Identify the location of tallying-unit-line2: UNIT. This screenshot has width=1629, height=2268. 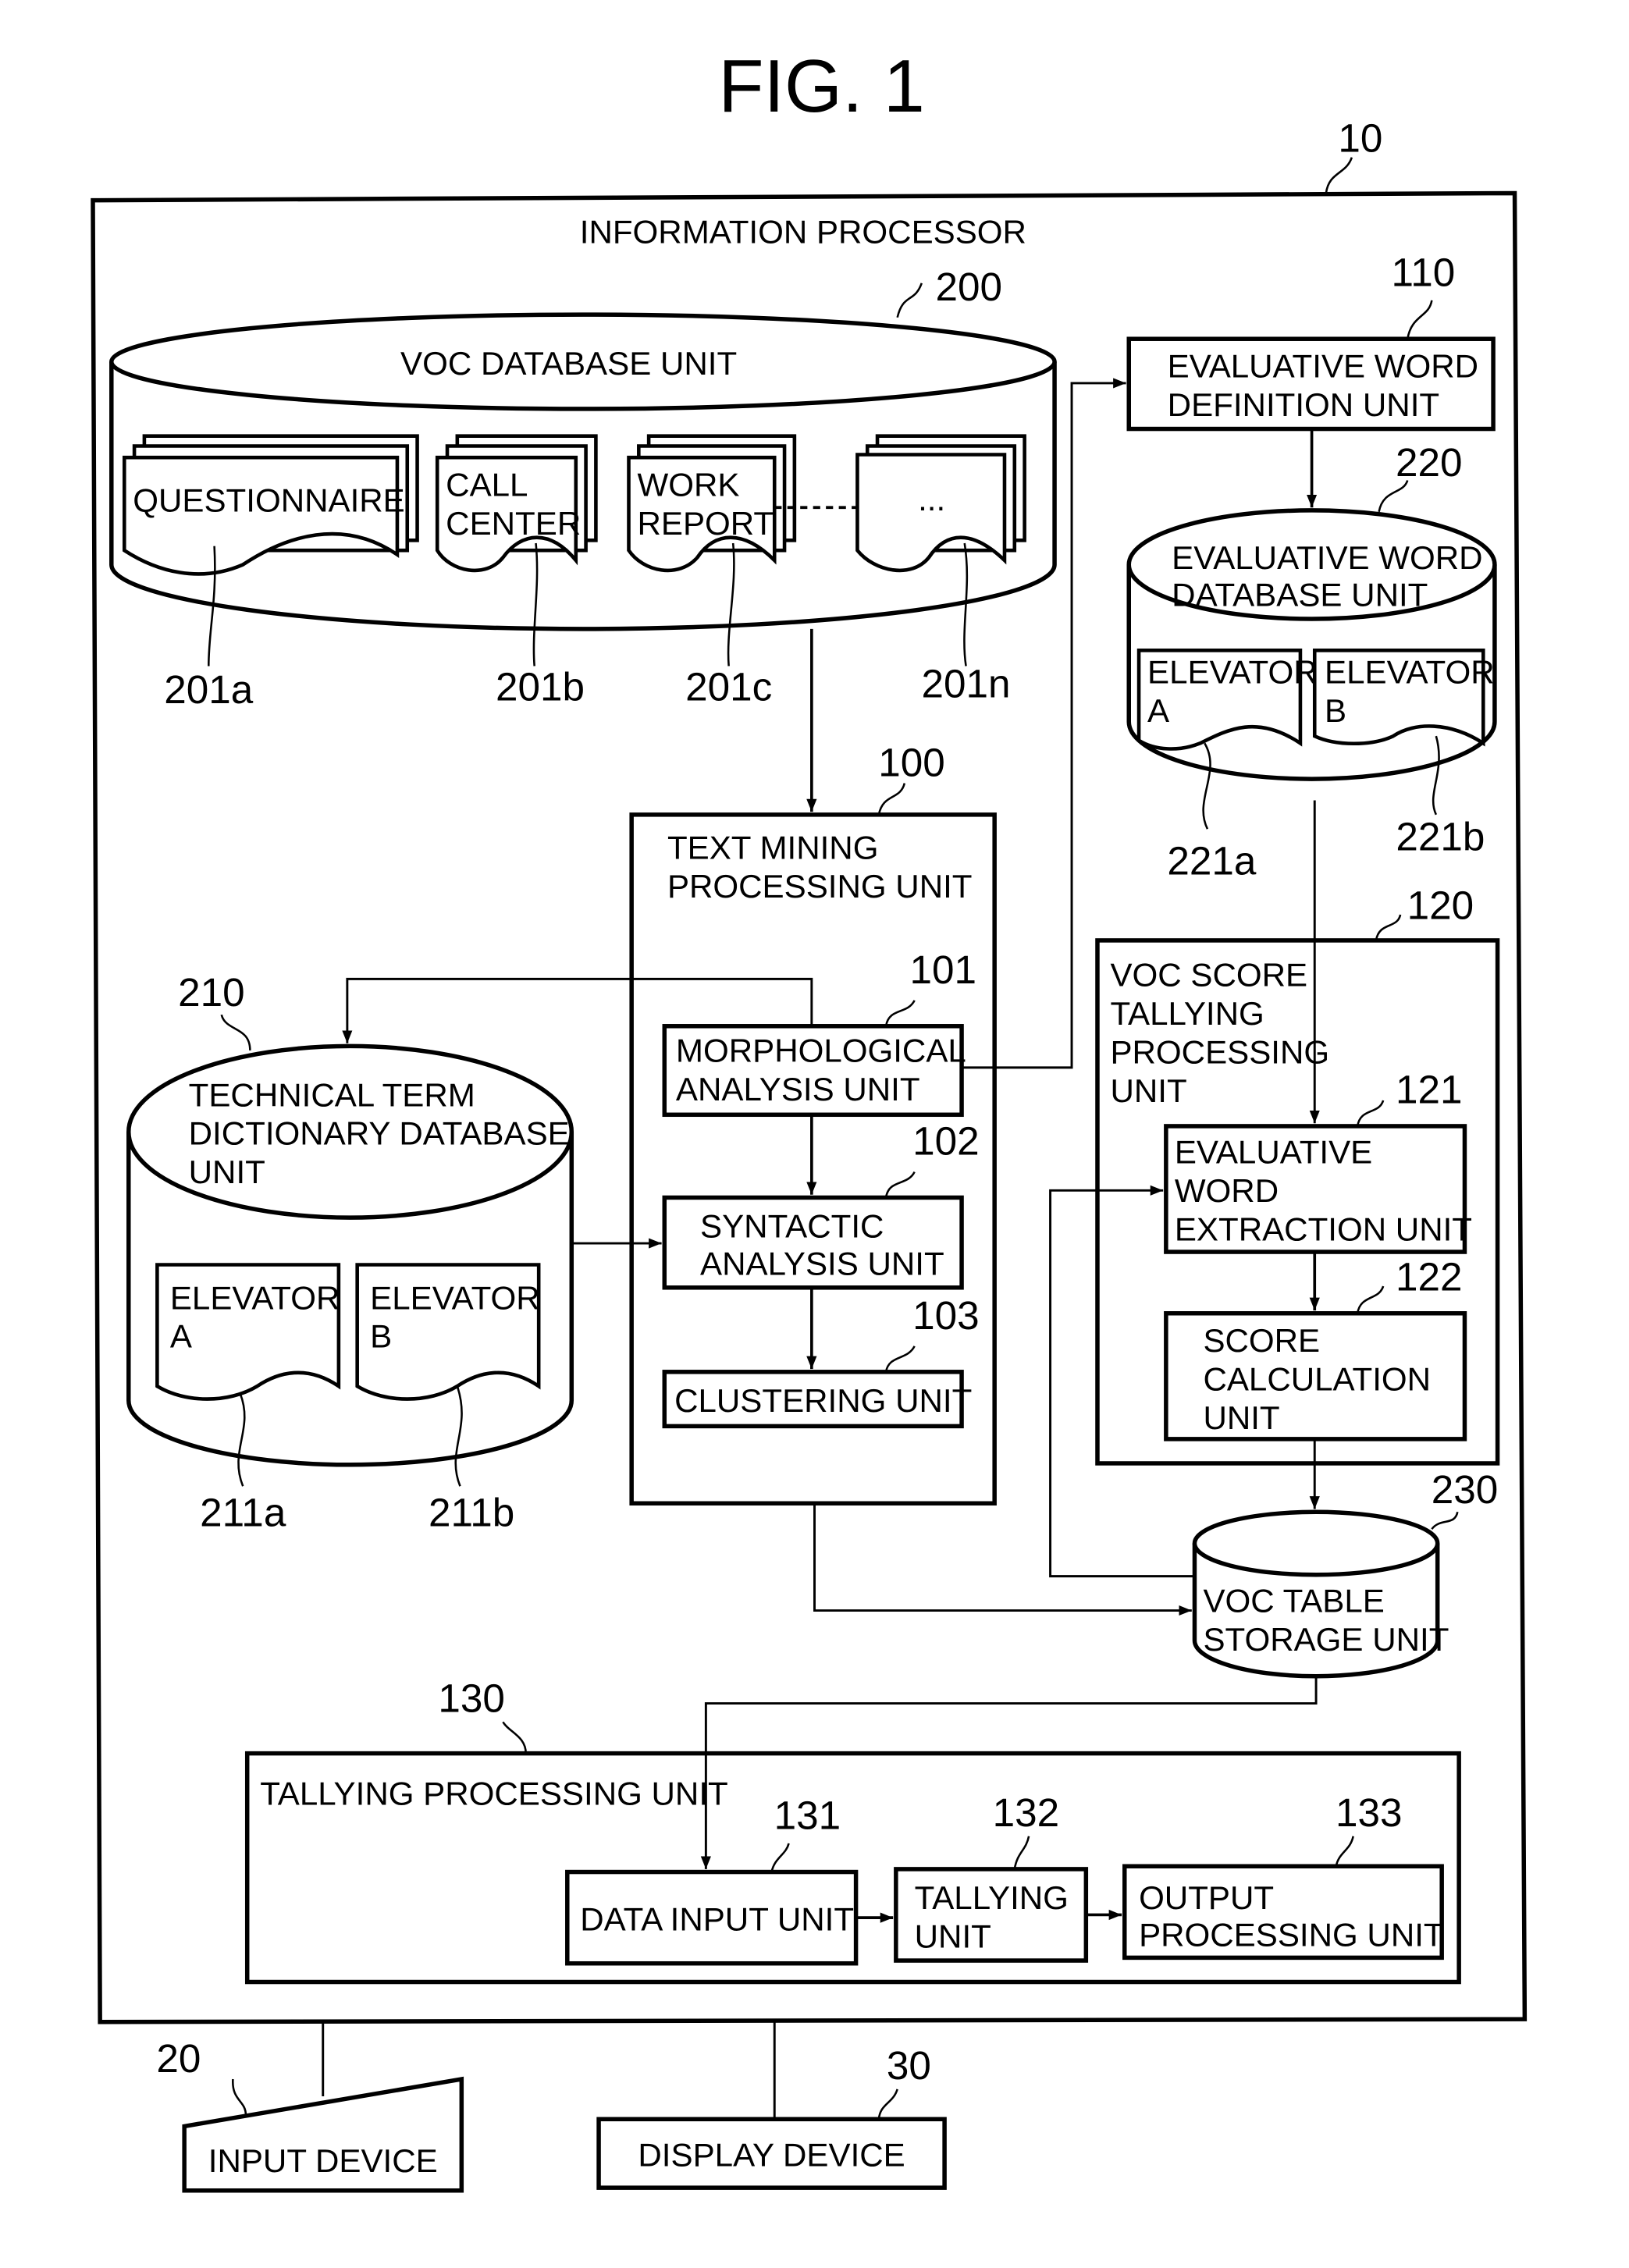
(953, 1936).